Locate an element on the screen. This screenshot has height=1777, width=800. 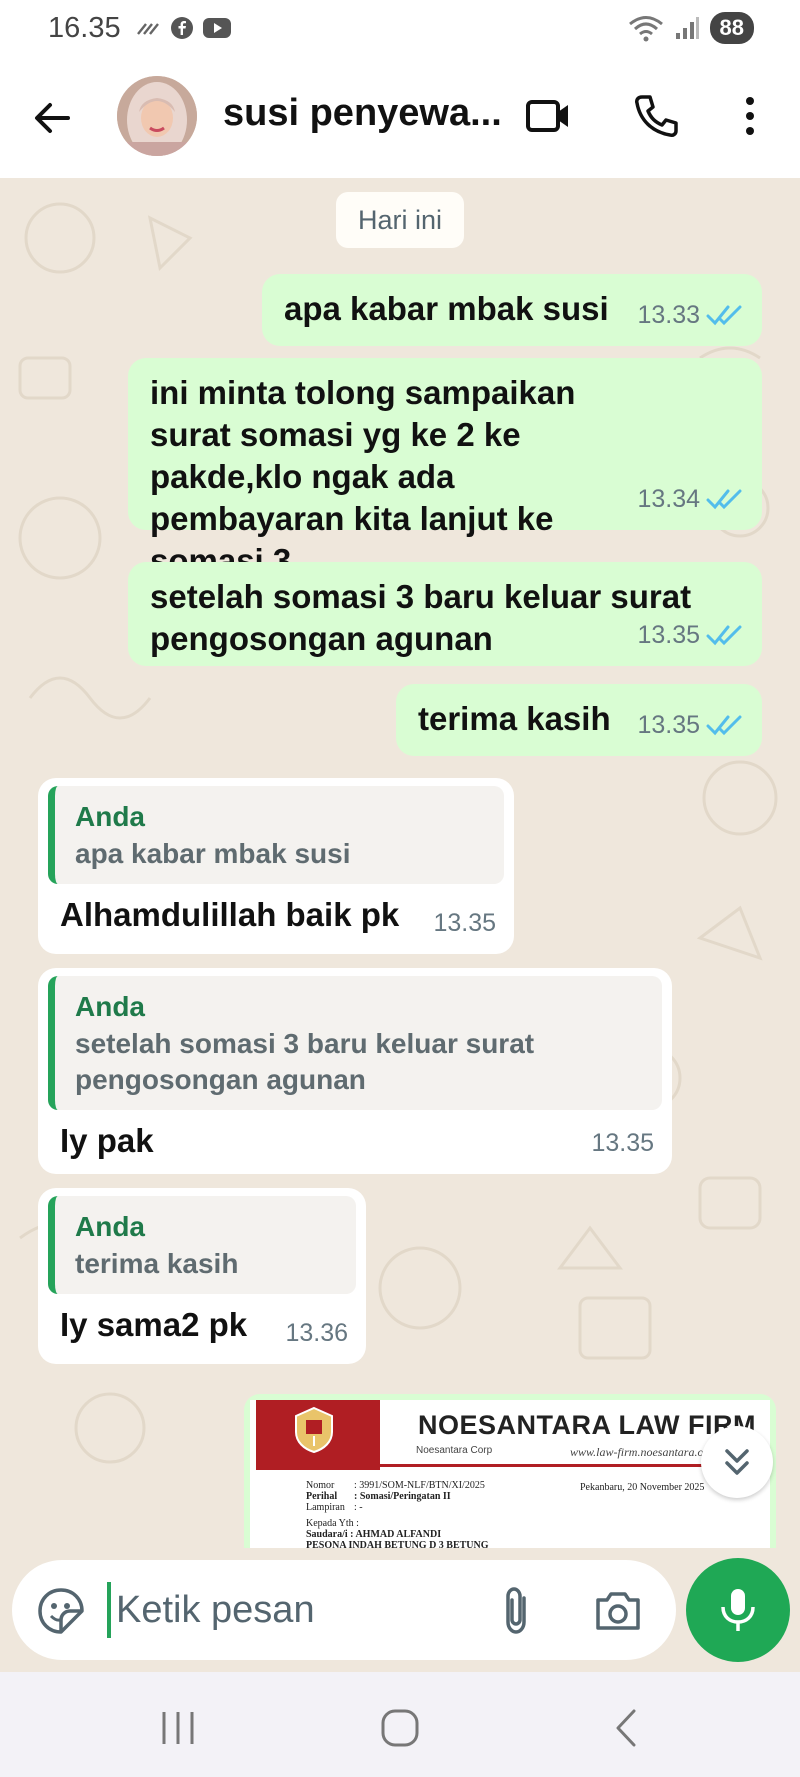
sticker-icon is located at coordinates (61, 1611).